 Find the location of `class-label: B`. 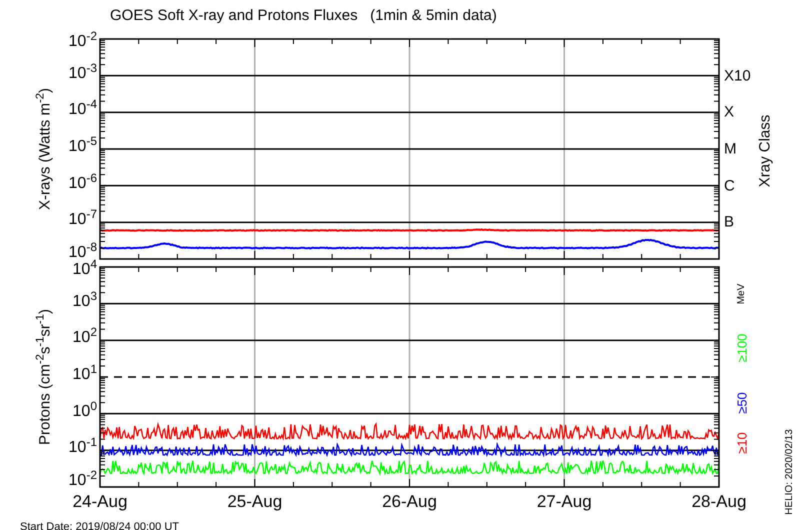

class-label: B is located at coordinates (729, 222).